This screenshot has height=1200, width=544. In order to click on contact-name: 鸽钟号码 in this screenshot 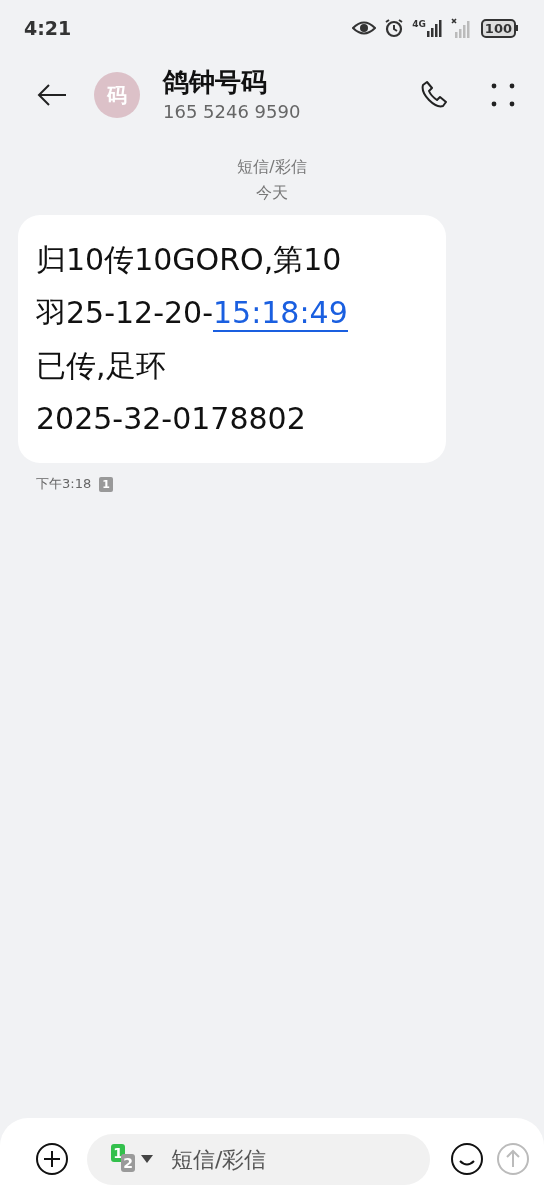, I will do `click(215, 82)`.